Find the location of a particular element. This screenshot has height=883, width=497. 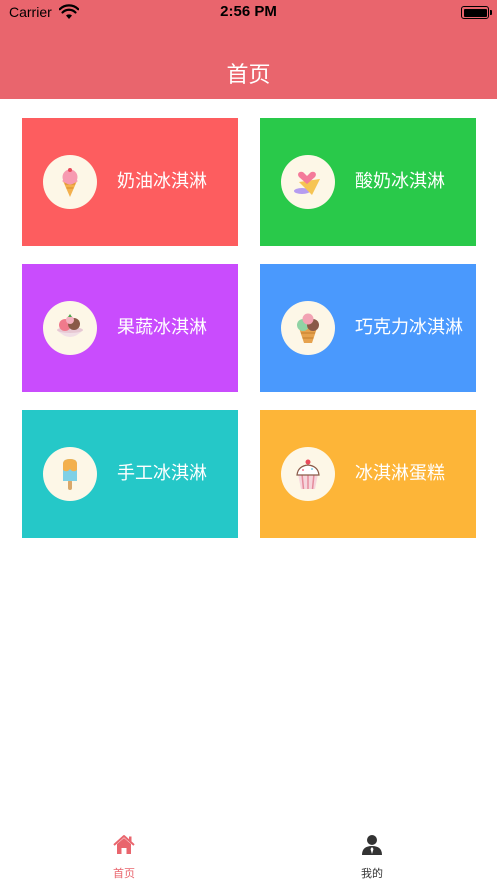

popsicle-icon is located at coordinates (70, 474).